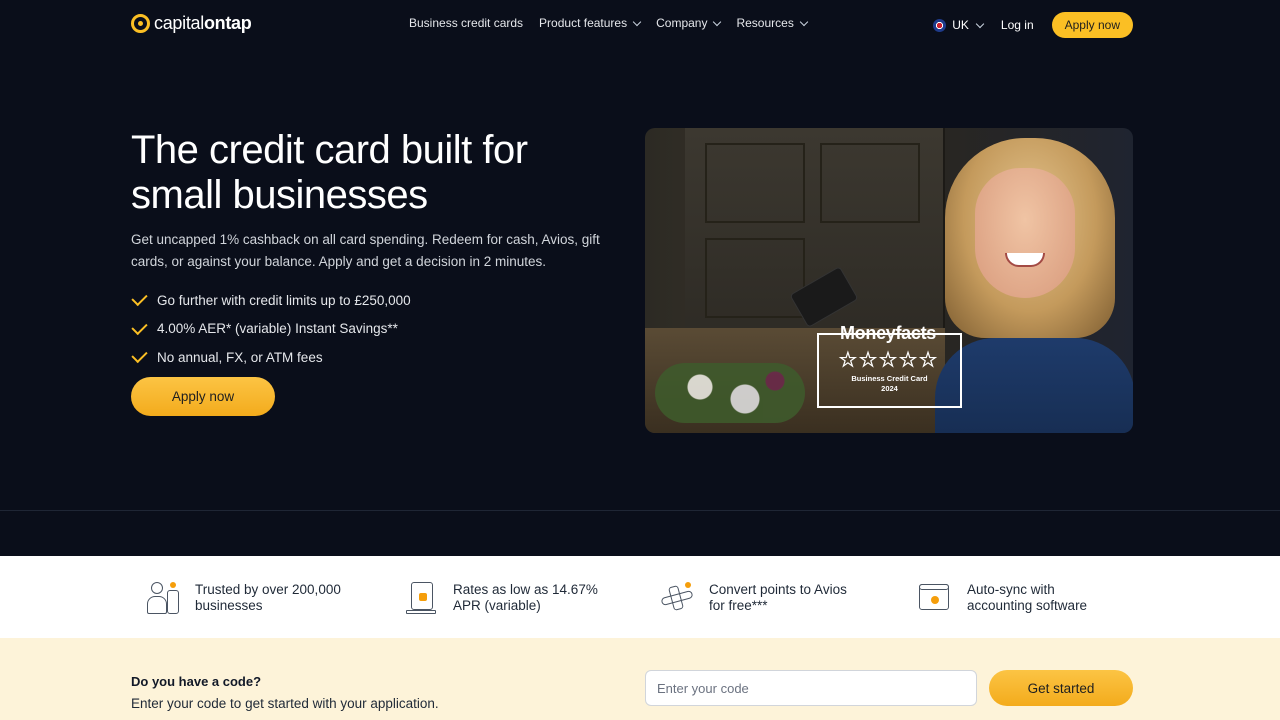  I want to click on get-started-button: Get started, so click(1061, 688).